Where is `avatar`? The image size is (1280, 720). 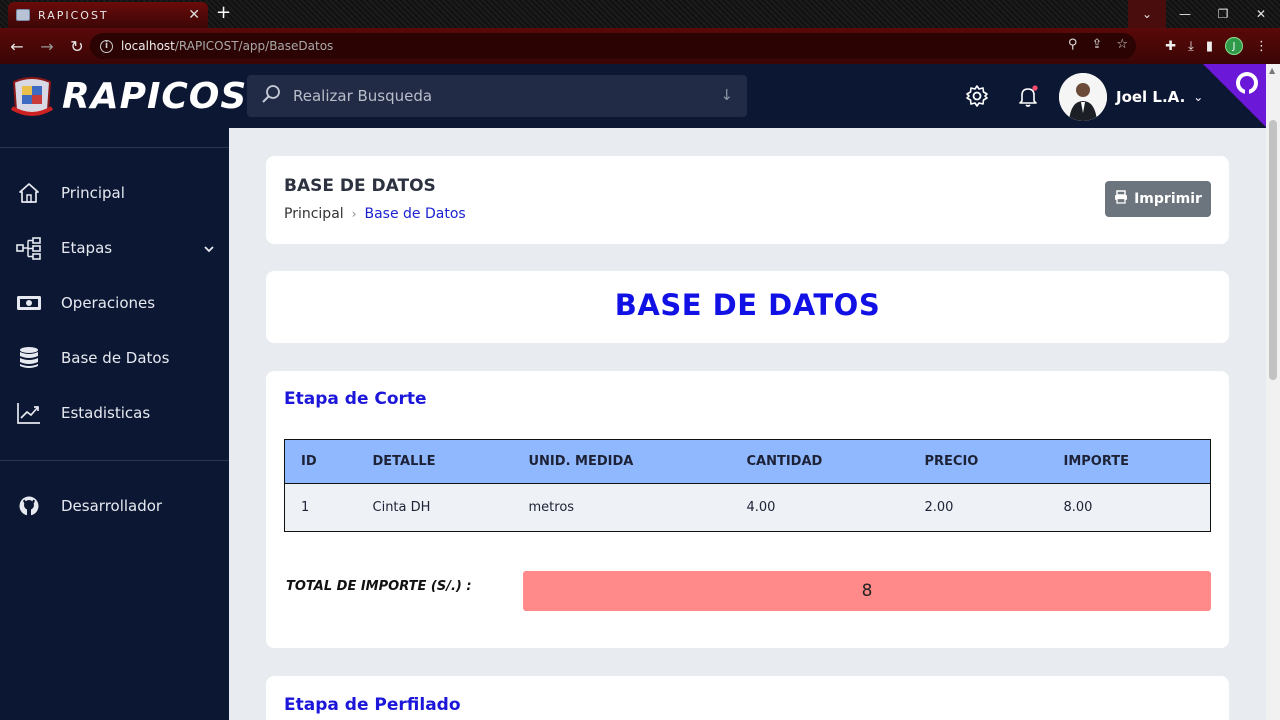 avatar is located at coordinates (1083, 97).